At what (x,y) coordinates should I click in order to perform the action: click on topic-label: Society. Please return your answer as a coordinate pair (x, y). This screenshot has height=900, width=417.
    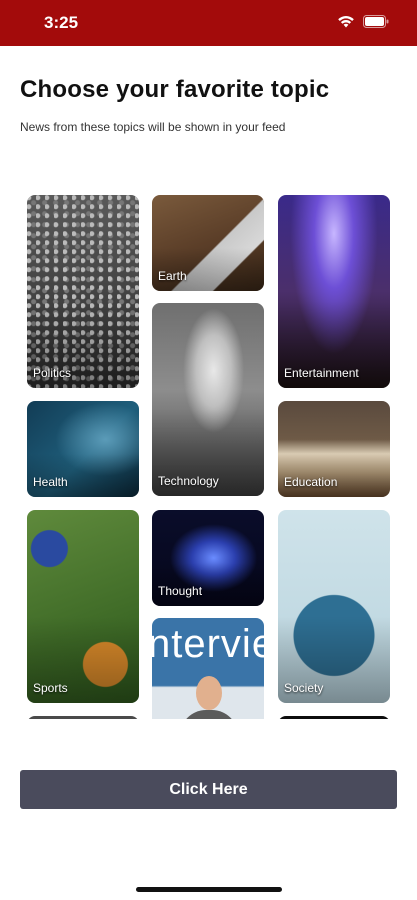
    Looking at the image, I should click on (304, 688).